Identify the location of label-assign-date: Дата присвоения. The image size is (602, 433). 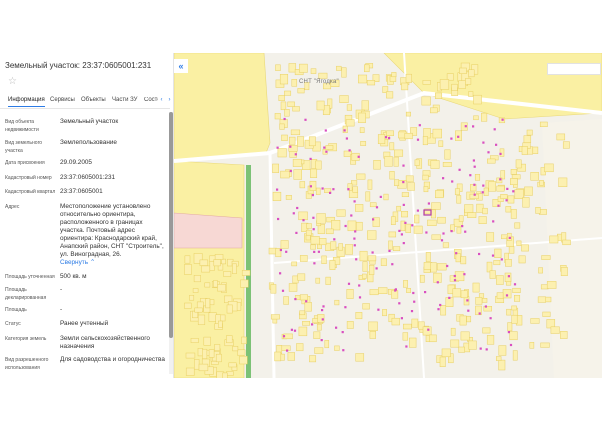
(25, 163).